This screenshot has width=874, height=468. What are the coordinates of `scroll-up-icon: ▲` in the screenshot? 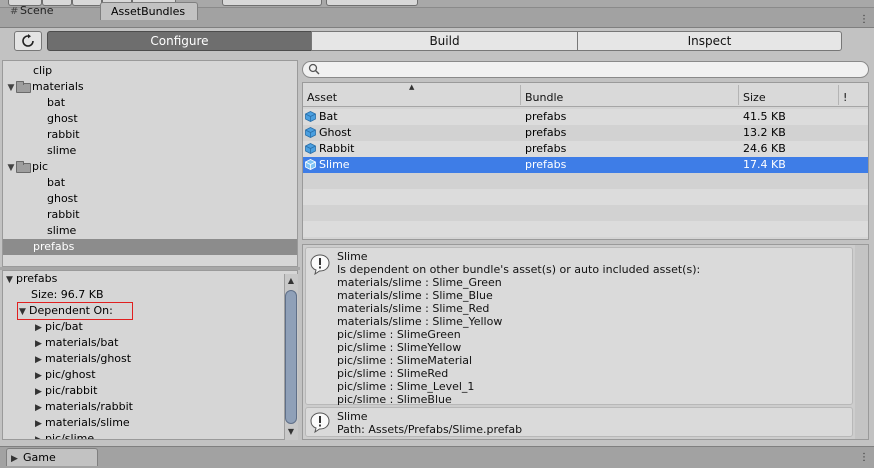 It's located at (291, 281).